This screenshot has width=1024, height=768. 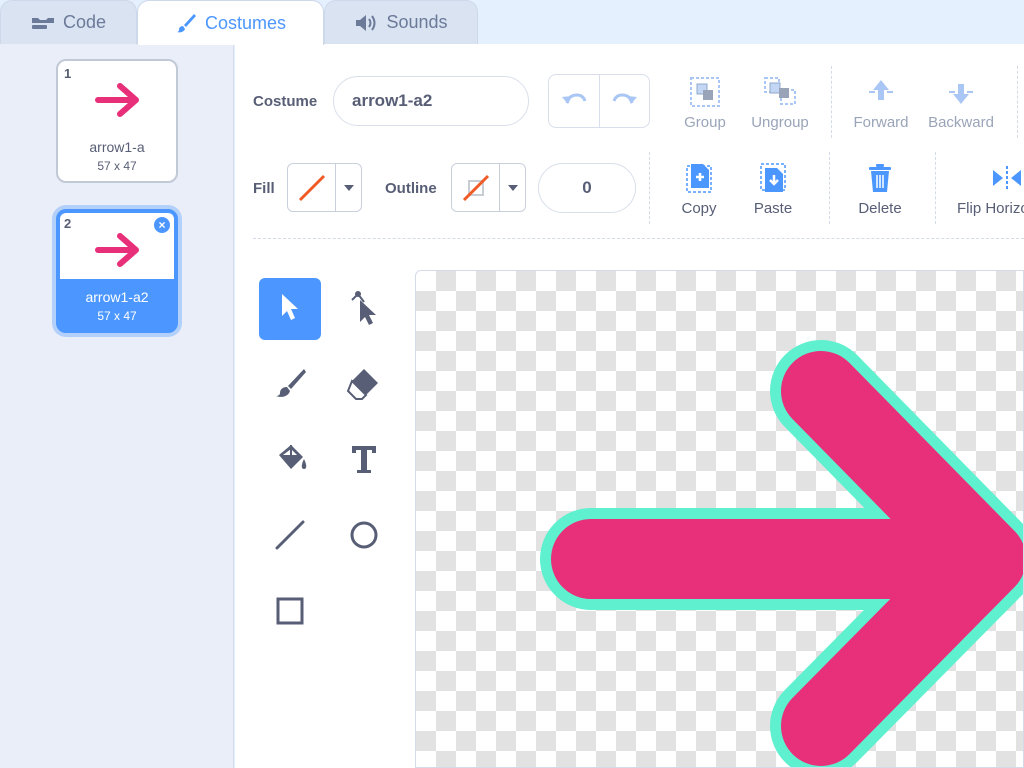 What do you see at coordinates (990, 208) in the screenshot?
I see `flip-horizontal-label: Flip Horizo` at bounding box center [990, 208].